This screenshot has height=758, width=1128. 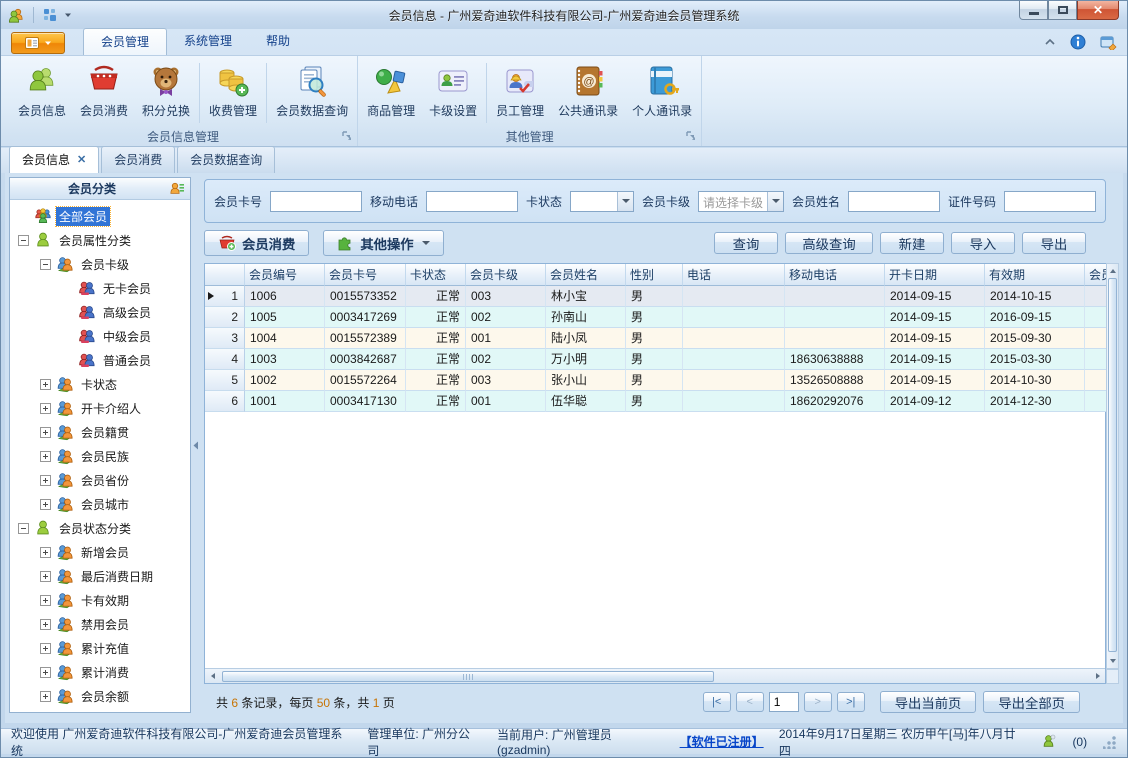 What do you see at coordinates (102, 624) in the screenshot?
I see `tree-item-禁用会员: 禁用会员` at bounding box center [102, 624].